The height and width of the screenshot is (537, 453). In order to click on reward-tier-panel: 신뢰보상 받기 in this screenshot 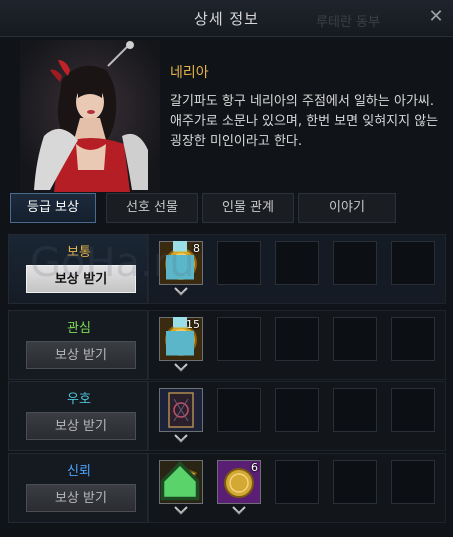, I will do `click(78, 488)`.